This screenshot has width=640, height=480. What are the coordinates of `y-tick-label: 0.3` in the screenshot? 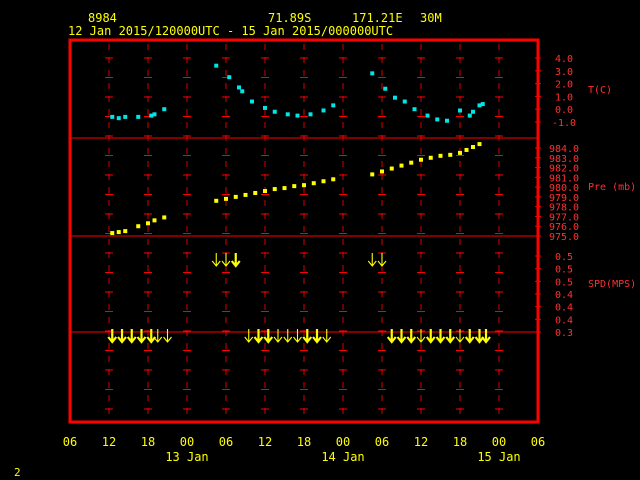 It's located at (564, 333).